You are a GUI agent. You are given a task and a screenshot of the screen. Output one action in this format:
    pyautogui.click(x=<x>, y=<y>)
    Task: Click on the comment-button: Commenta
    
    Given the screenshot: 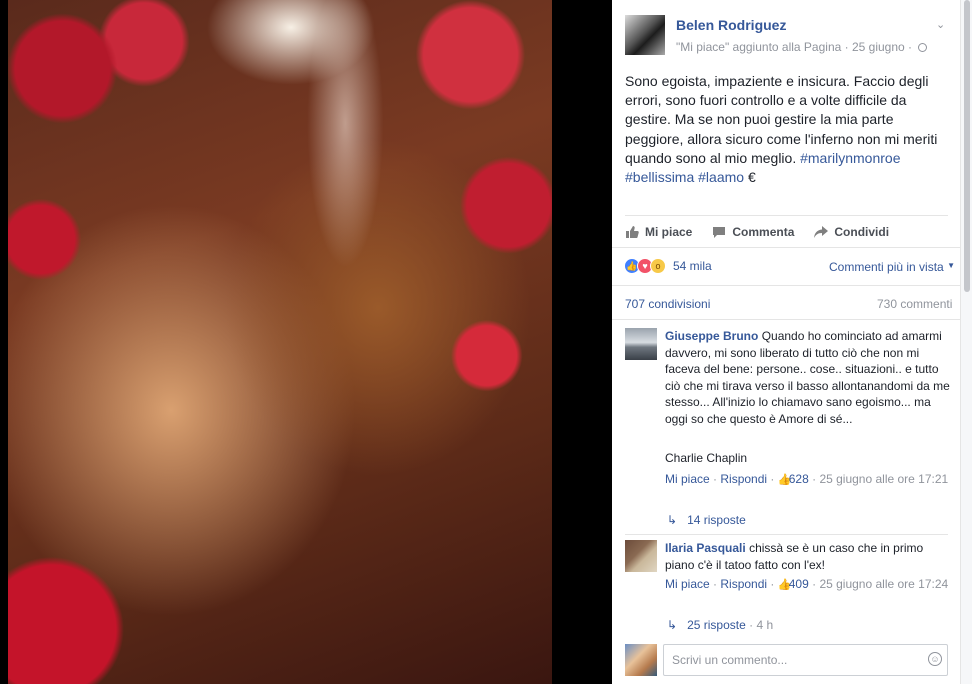 What is the action you would take?
    pyautogui.click(x=753, y=232)
    